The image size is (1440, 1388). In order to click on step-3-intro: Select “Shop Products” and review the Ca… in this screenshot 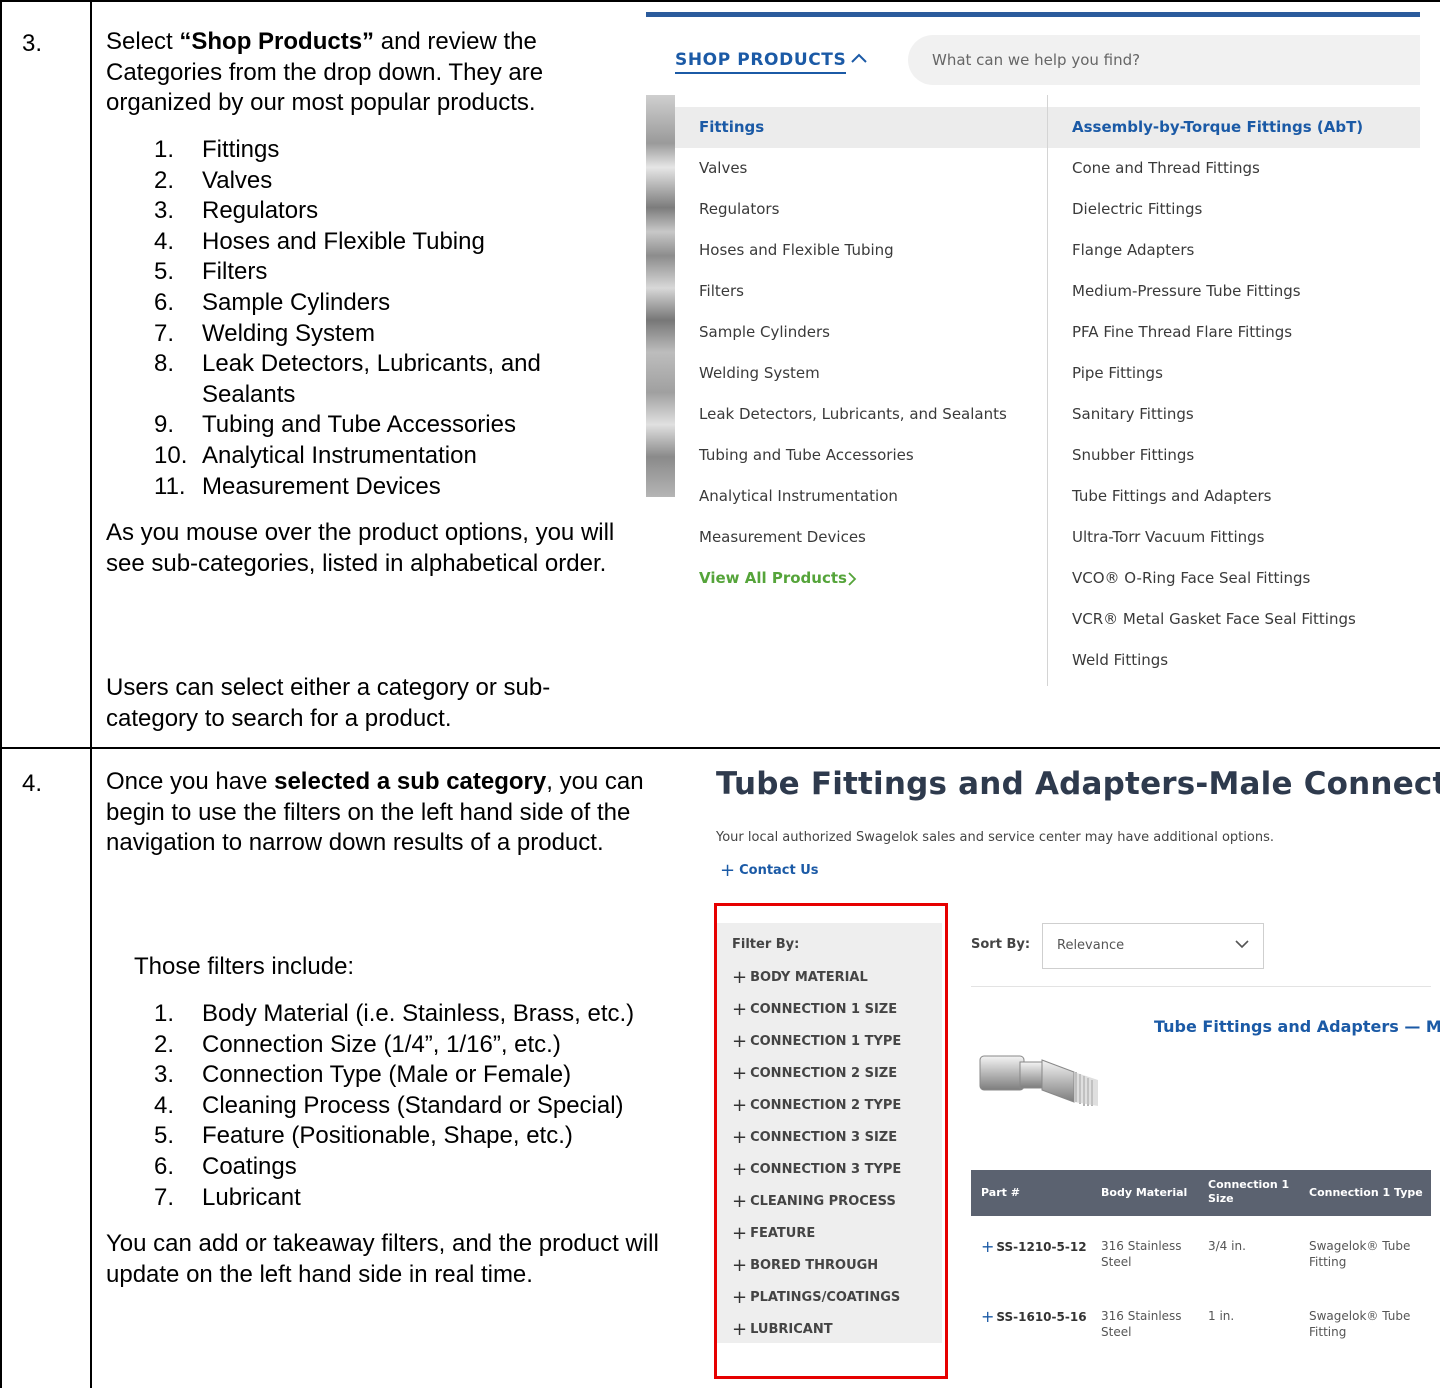, I will do `click(325, 72)`.